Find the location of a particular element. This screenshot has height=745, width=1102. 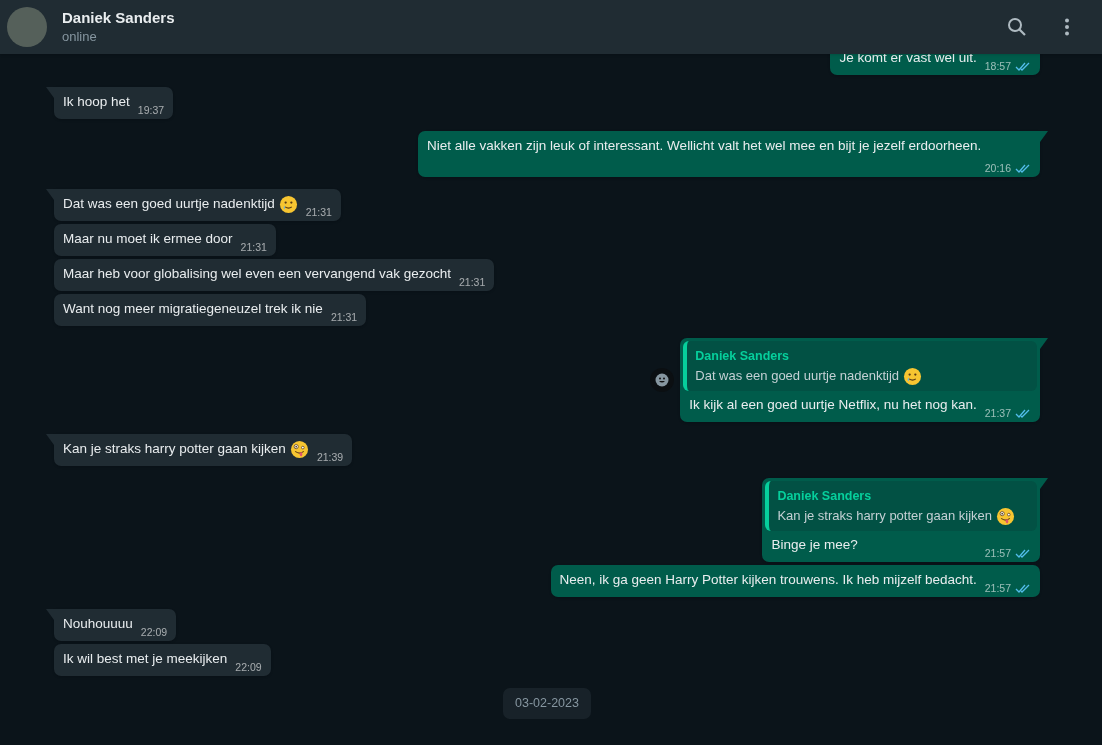

contact-status: online is located at coordinates (80, 37).